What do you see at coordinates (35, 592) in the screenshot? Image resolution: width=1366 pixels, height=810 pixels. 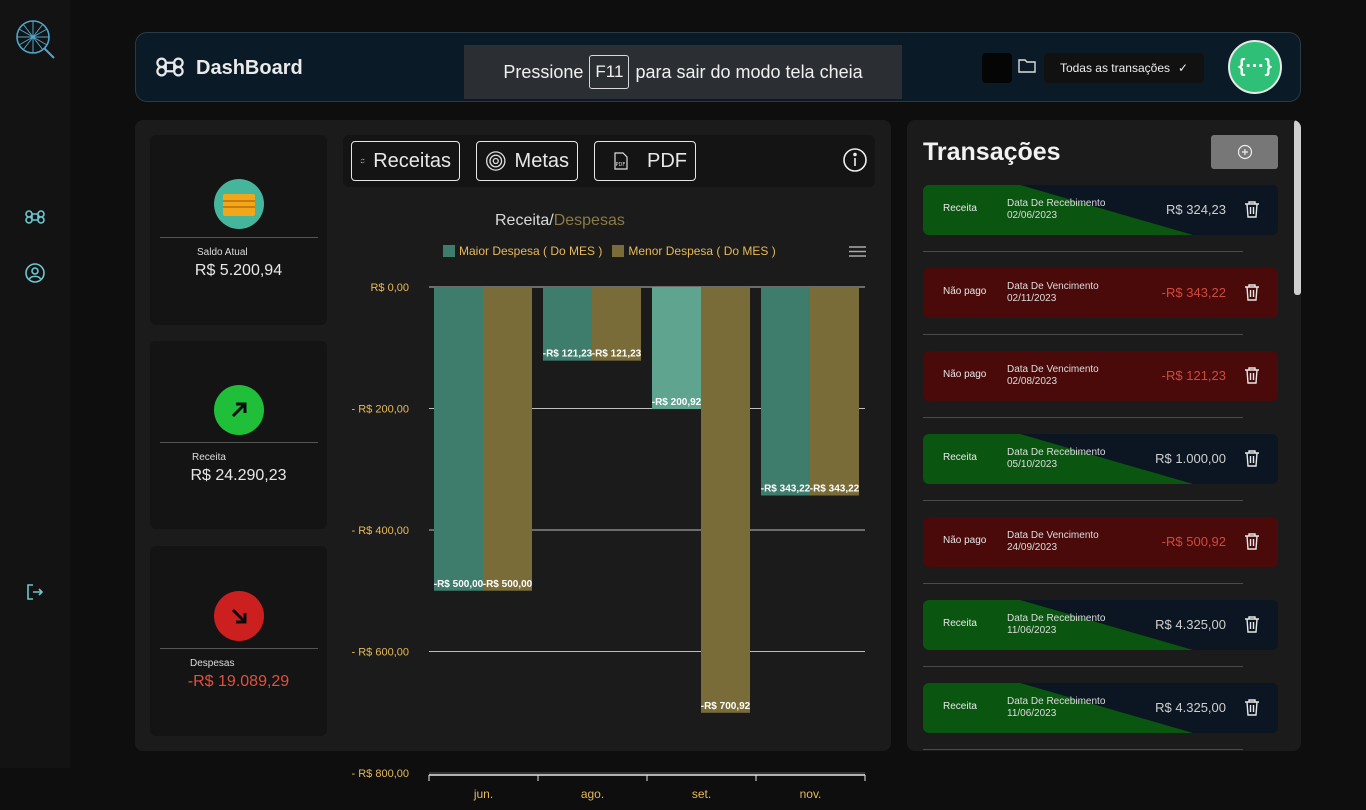 I see `logout-icon` at bounding box center [35, 592].